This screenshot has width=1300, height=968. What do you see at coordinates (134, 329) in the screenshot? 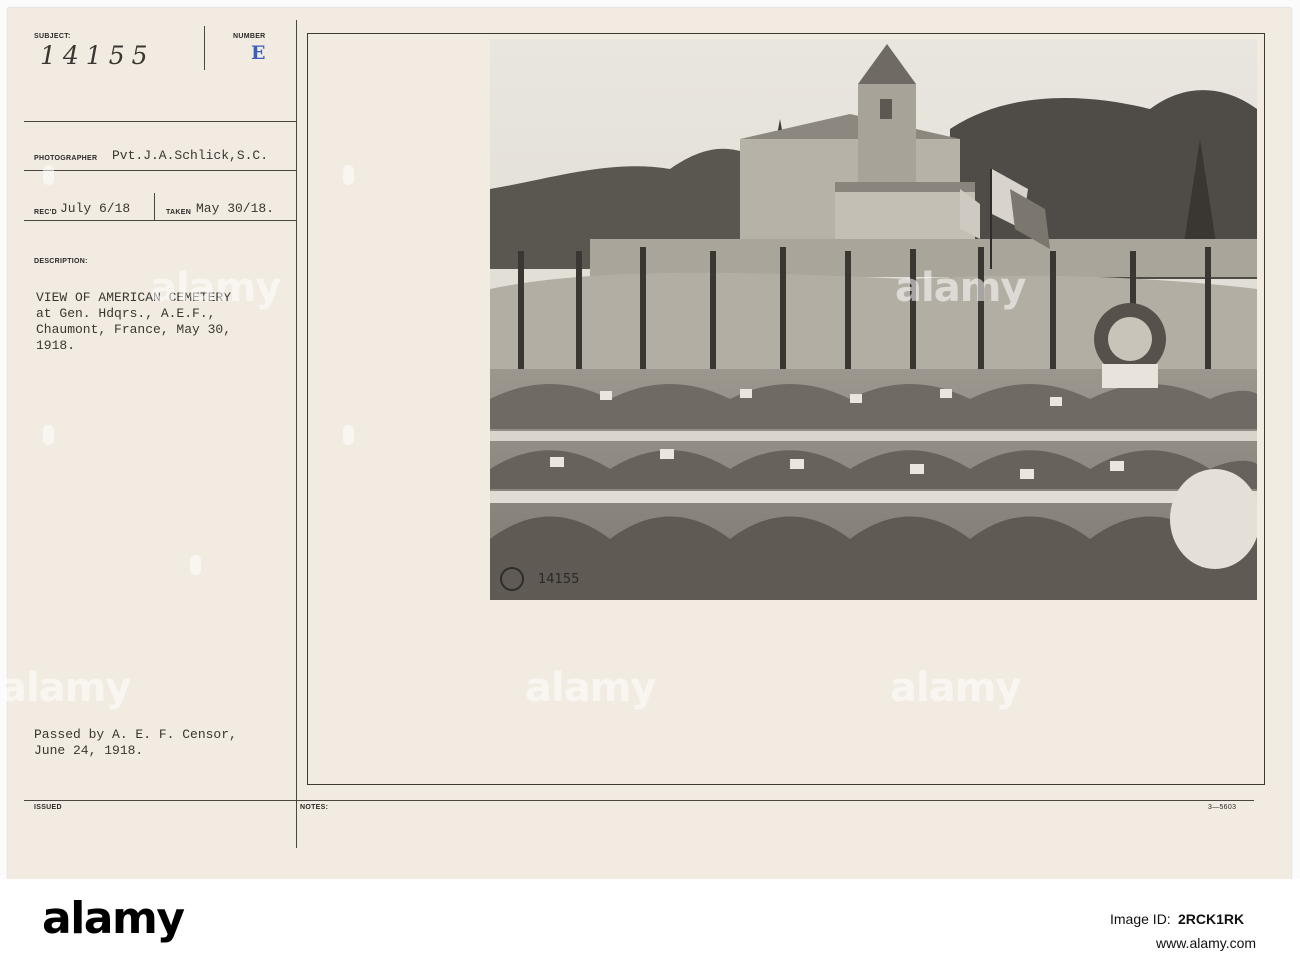
I see `description-line: Chaumont, France, May 30,` at bounding box center [134, 329].